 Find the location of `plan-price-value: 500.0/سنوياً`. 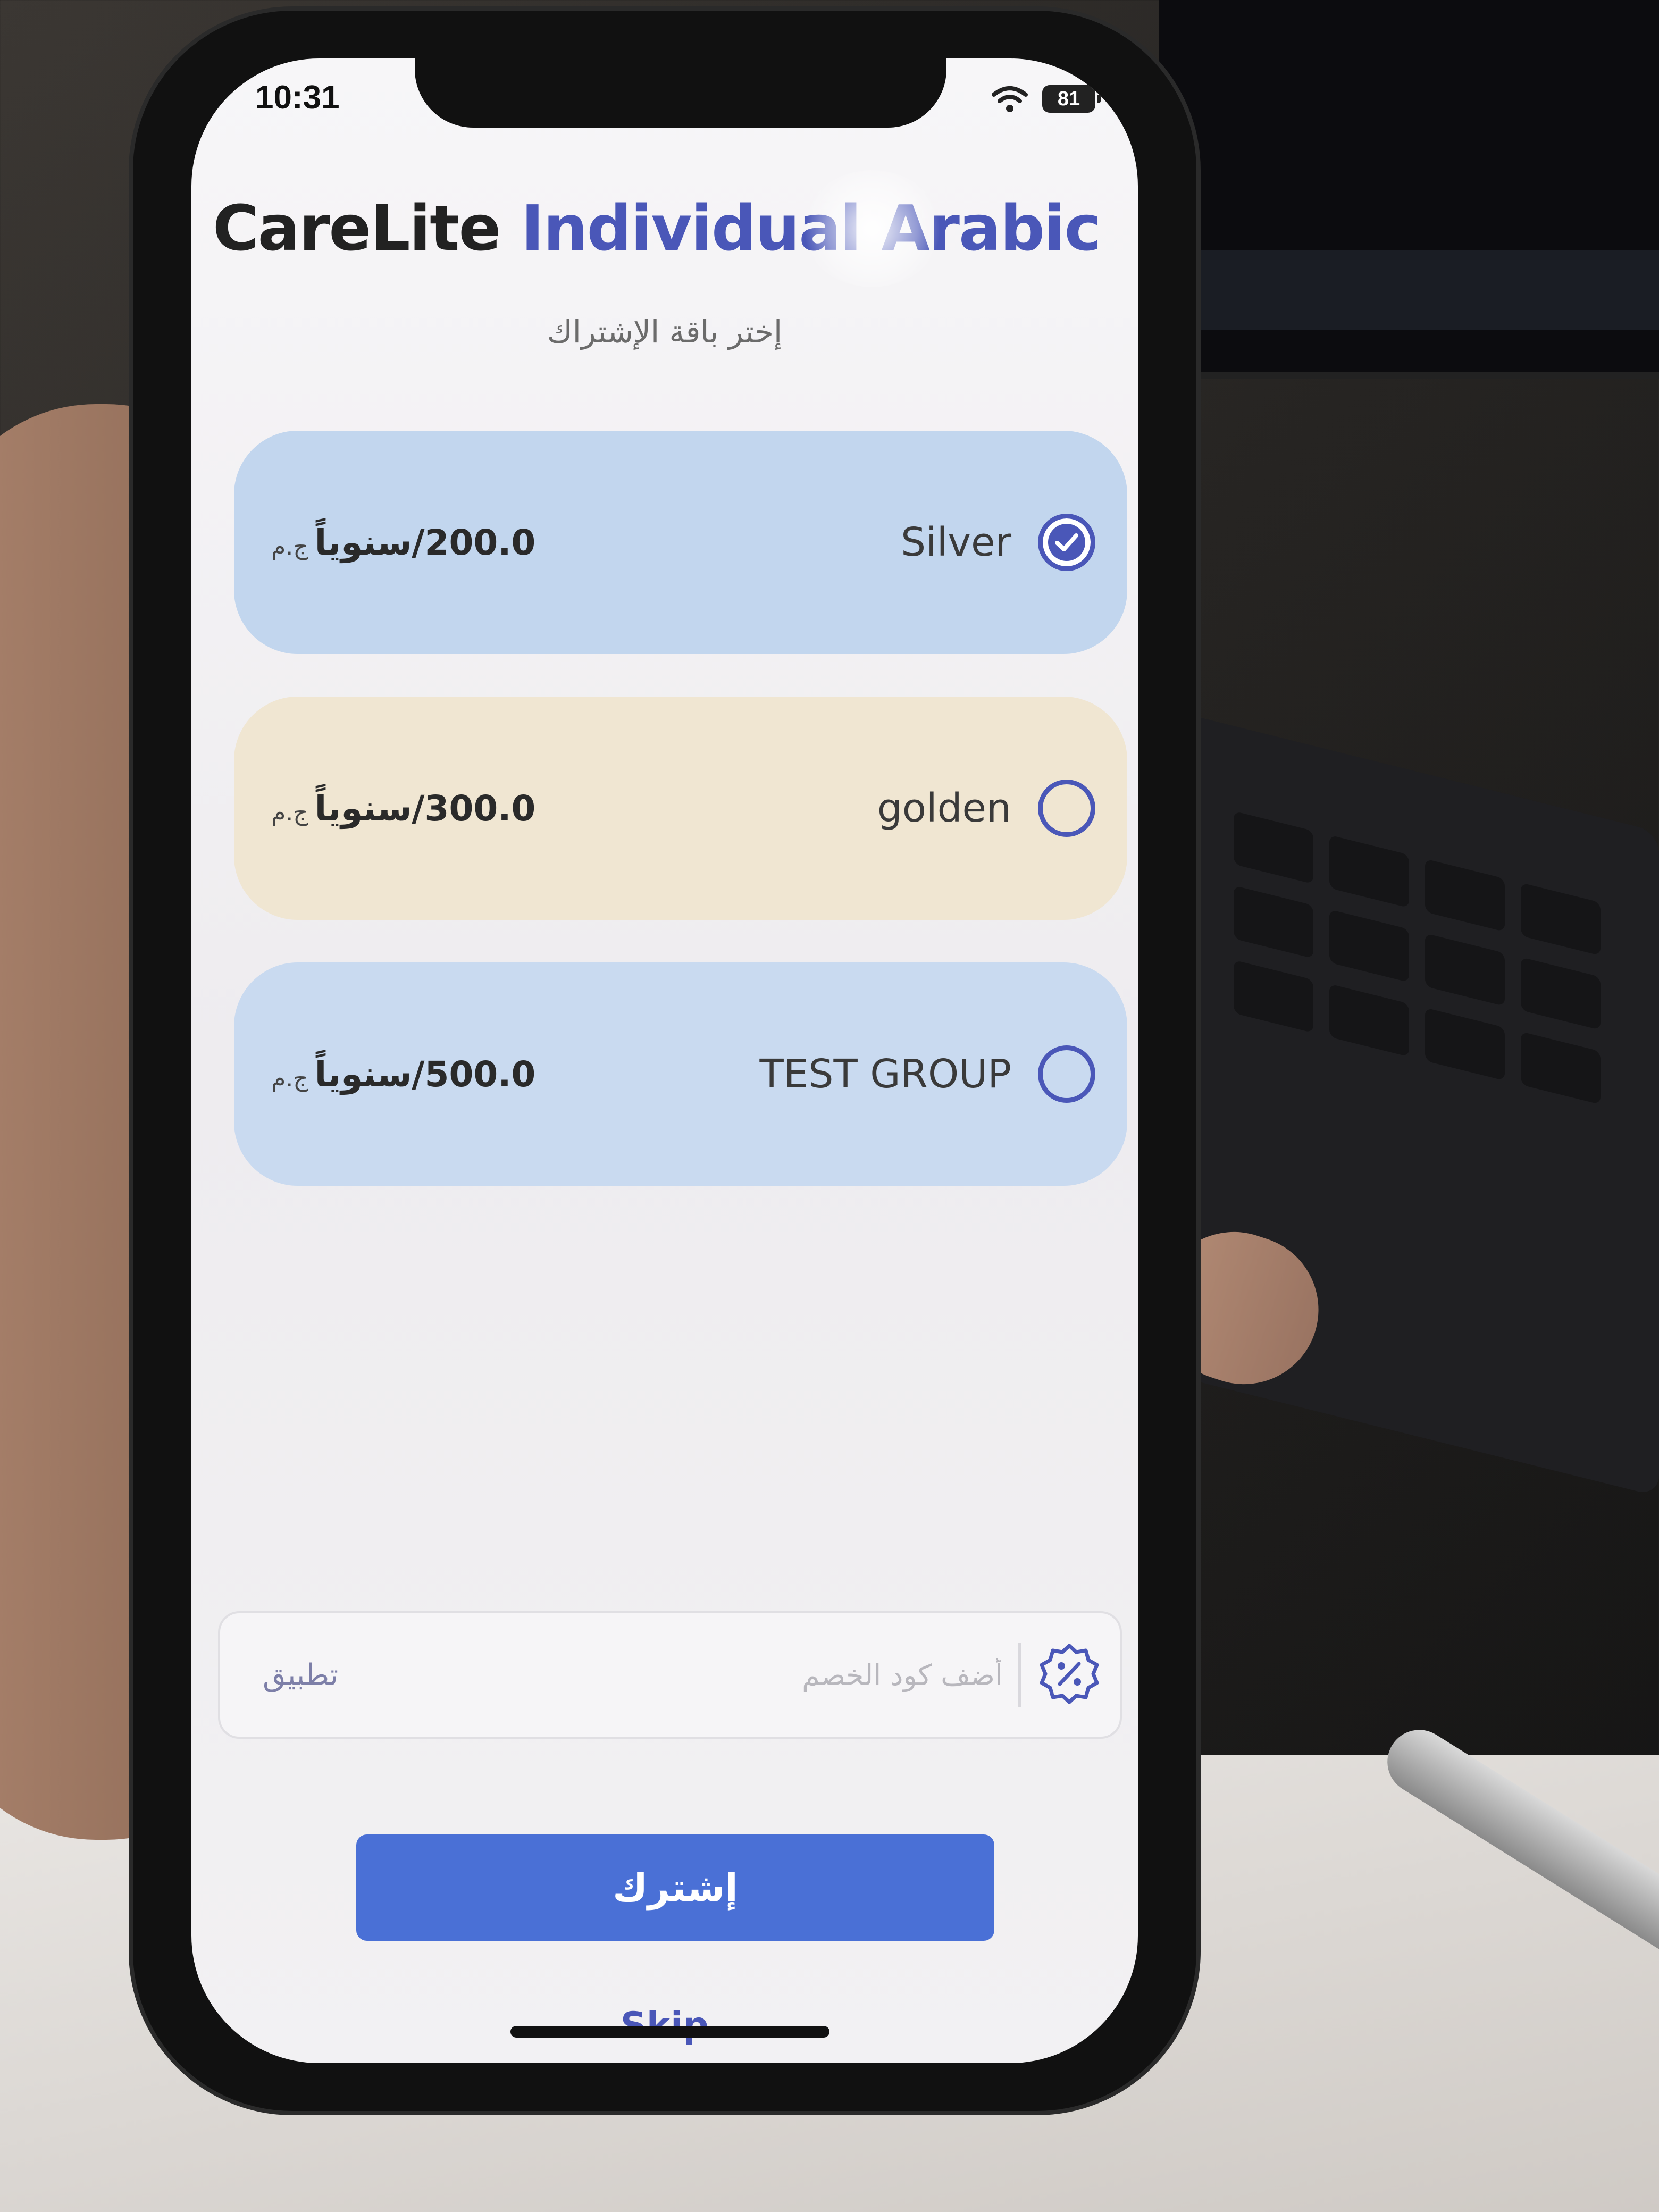

plan-price-value: 500.0/سنوياً is located at coordinates (425, 1074).